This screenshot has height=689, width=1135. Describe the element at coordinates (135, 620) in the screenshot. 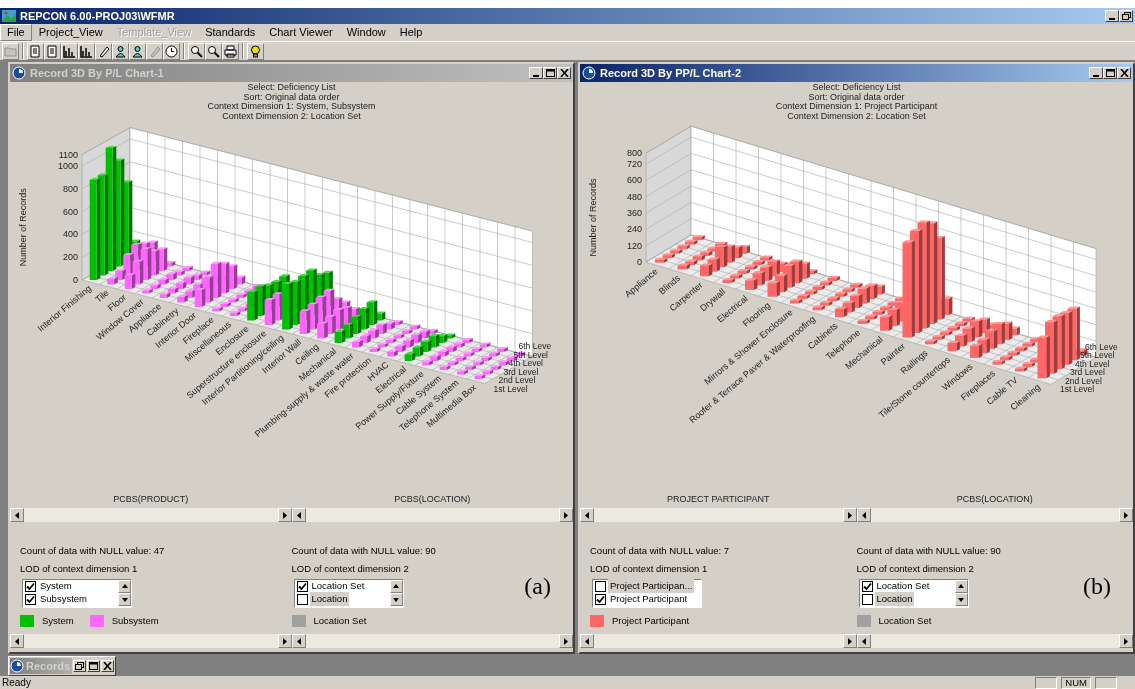

I see `legend-label: Subsystem` at that location.